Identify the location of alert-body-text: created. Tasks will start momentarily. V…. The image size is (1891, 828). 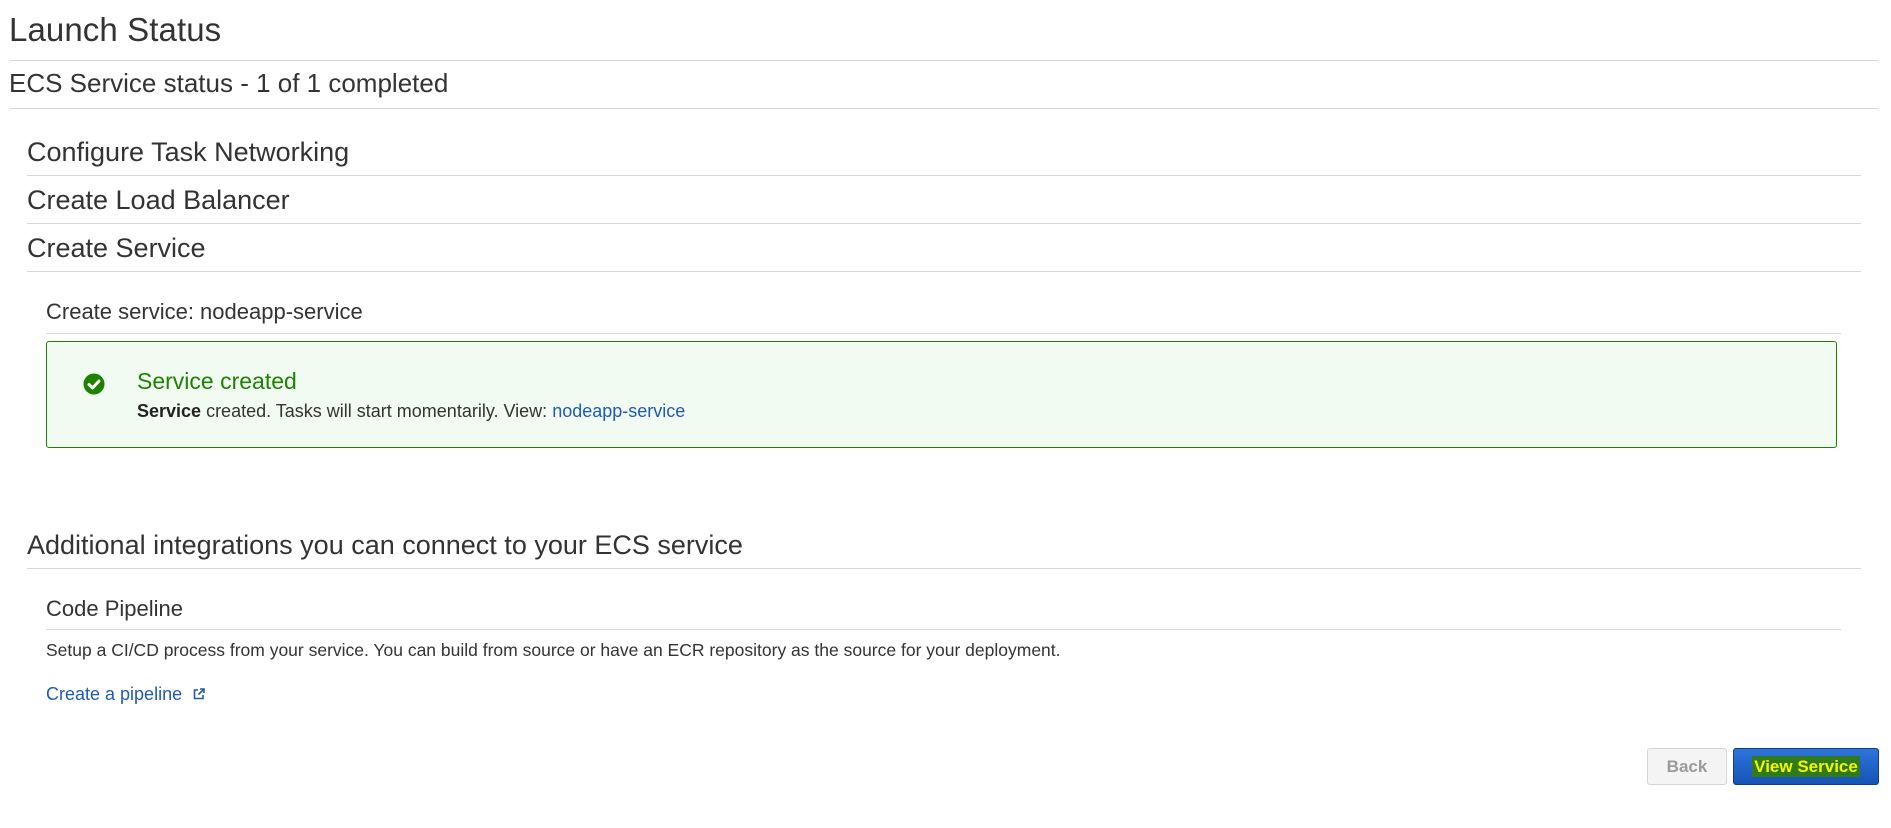
(377, 411).